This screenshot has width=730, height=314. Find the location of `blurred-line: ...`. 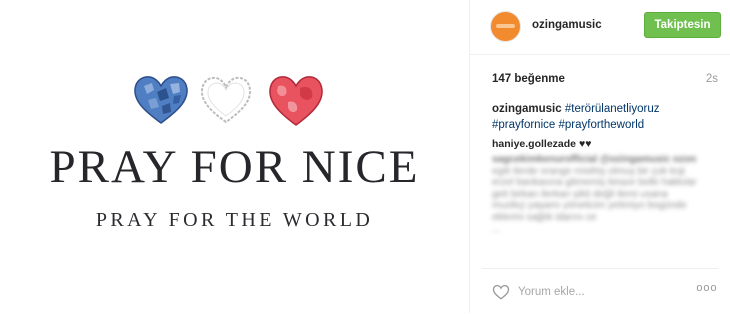

blurred-line: ... is located at coordinates (496, 229).